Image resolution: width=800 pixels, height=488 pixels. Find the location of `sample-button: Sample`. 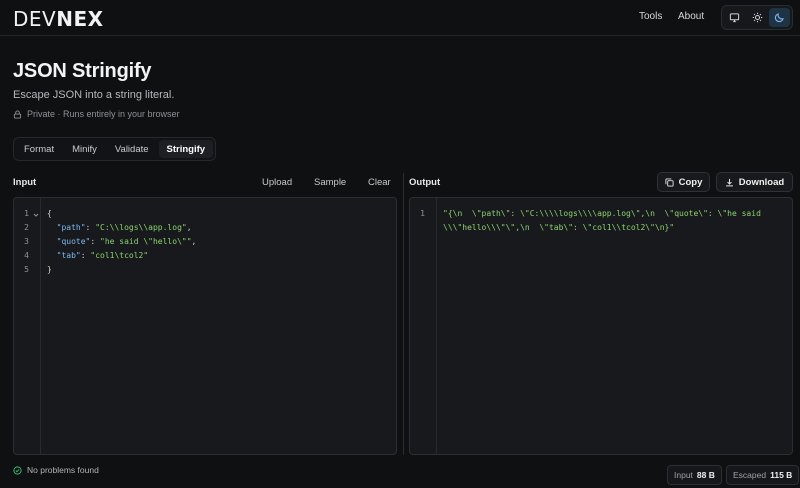

sample-button: Sample is located at coordinates (330, 182).